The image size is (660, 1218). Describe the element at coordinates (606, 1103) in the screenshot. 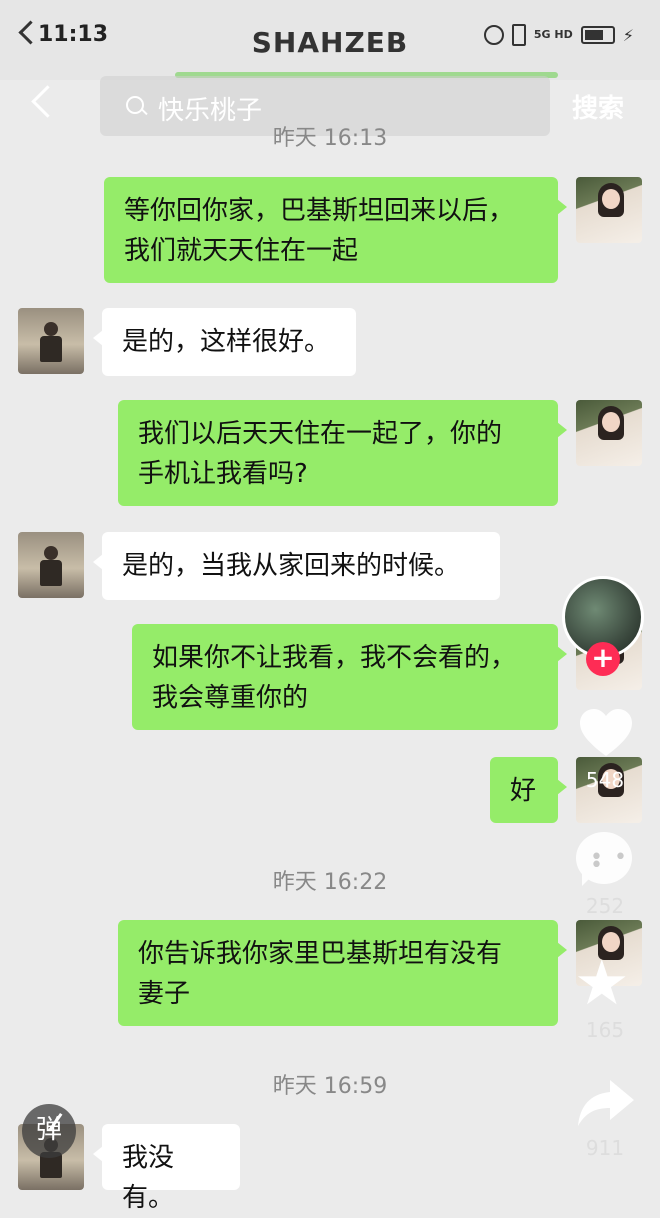

I see `share-icon` at that location.